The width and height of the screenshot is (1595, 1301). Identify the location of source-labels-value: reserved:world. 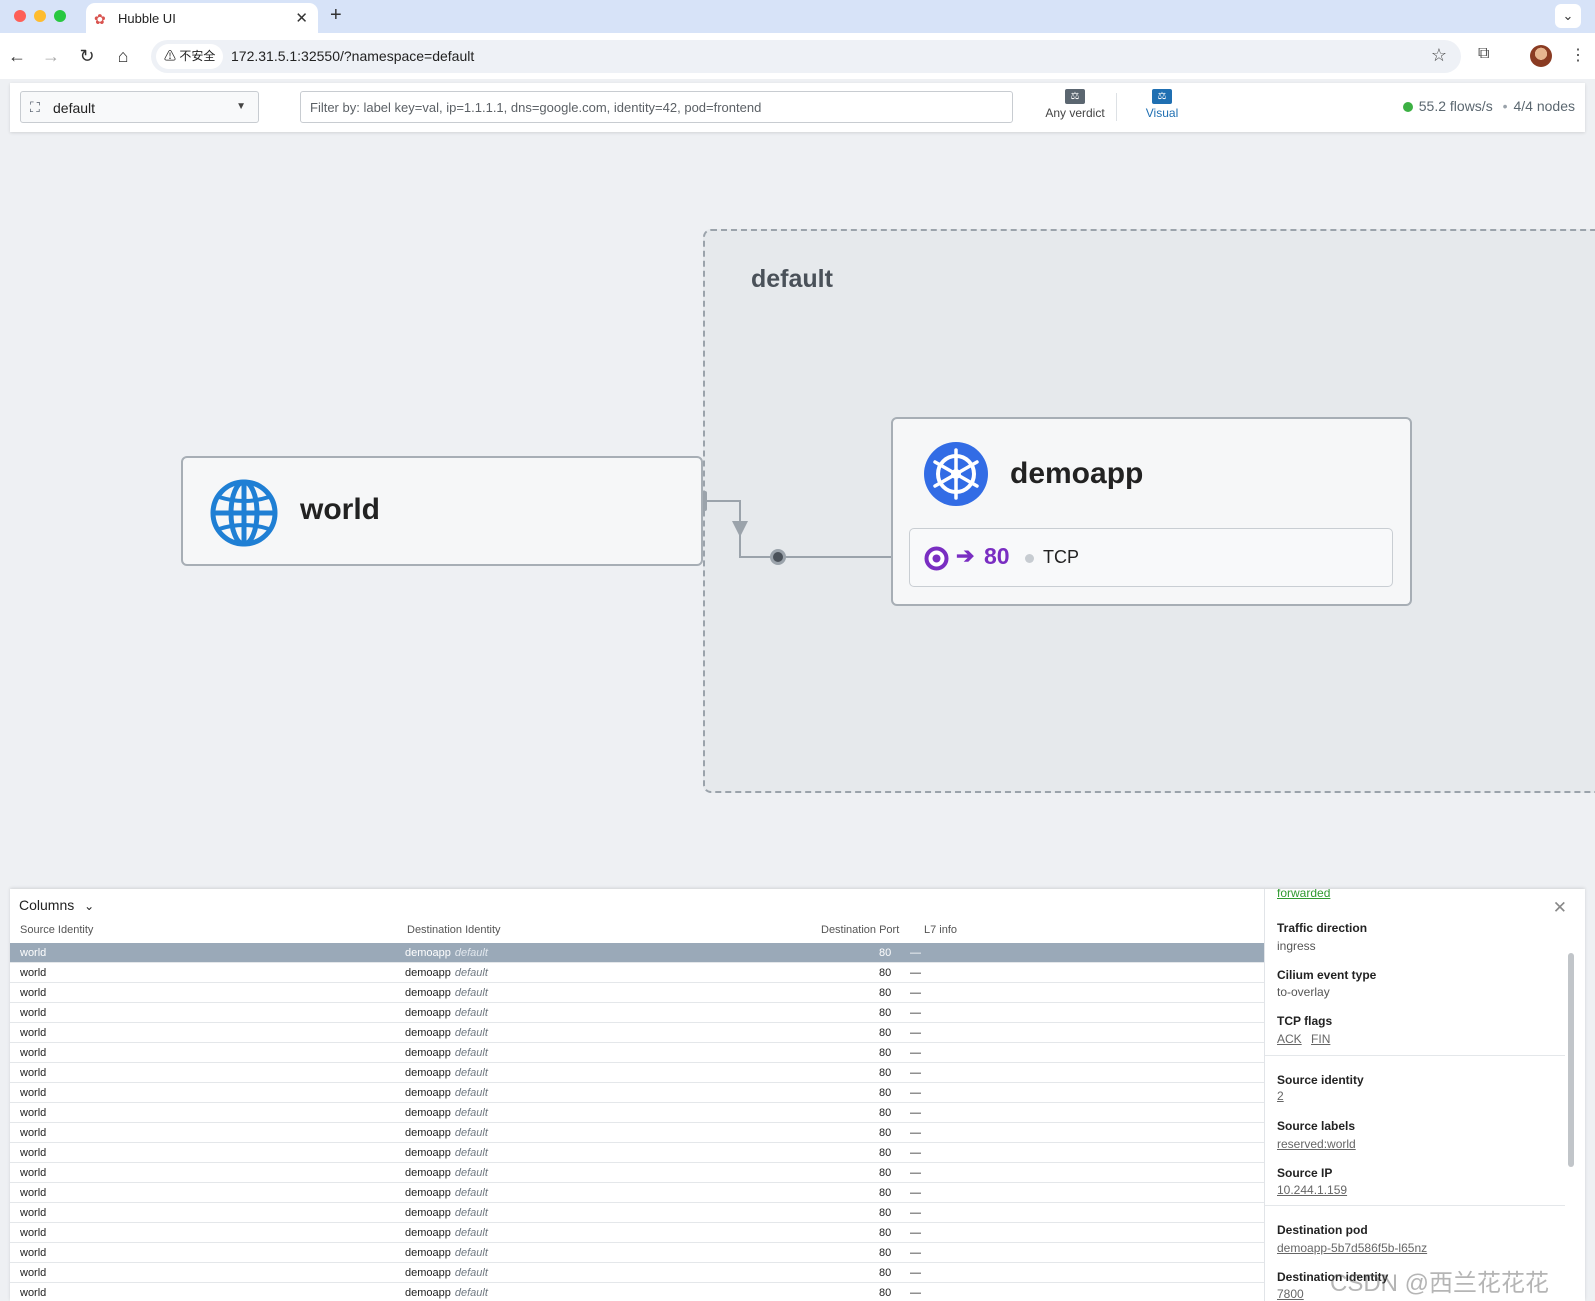
(1316, 1144).